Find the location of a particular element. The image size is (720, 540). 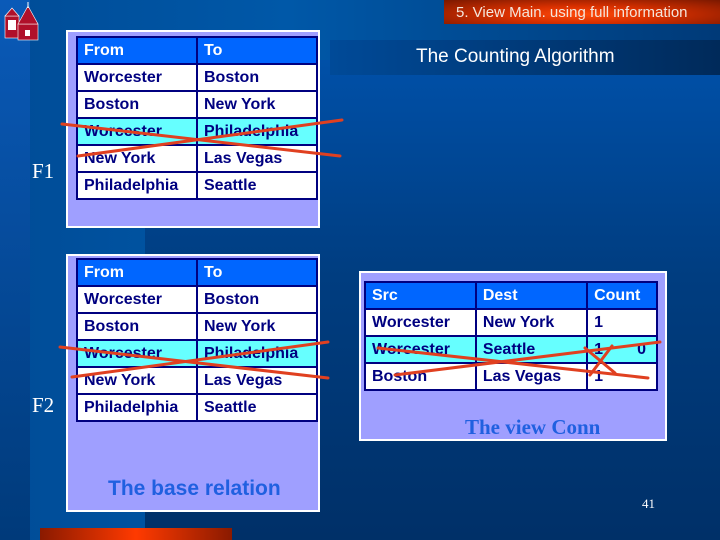

column-header: Dest is located at coordinates (531, 295).